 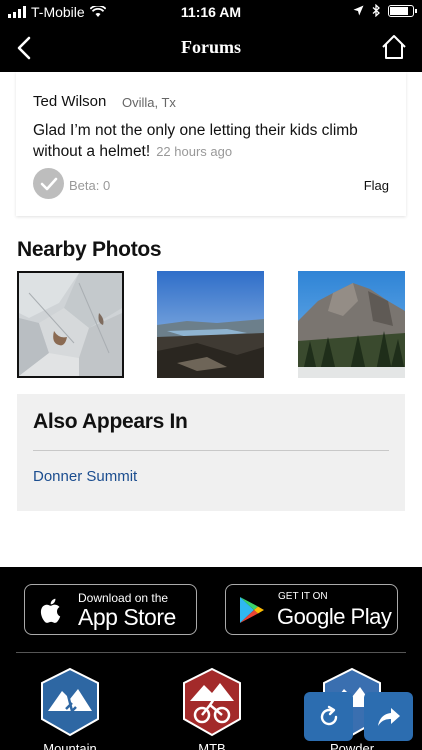 I want to click on google-play-logo-icon, so click(x=252, y=610).